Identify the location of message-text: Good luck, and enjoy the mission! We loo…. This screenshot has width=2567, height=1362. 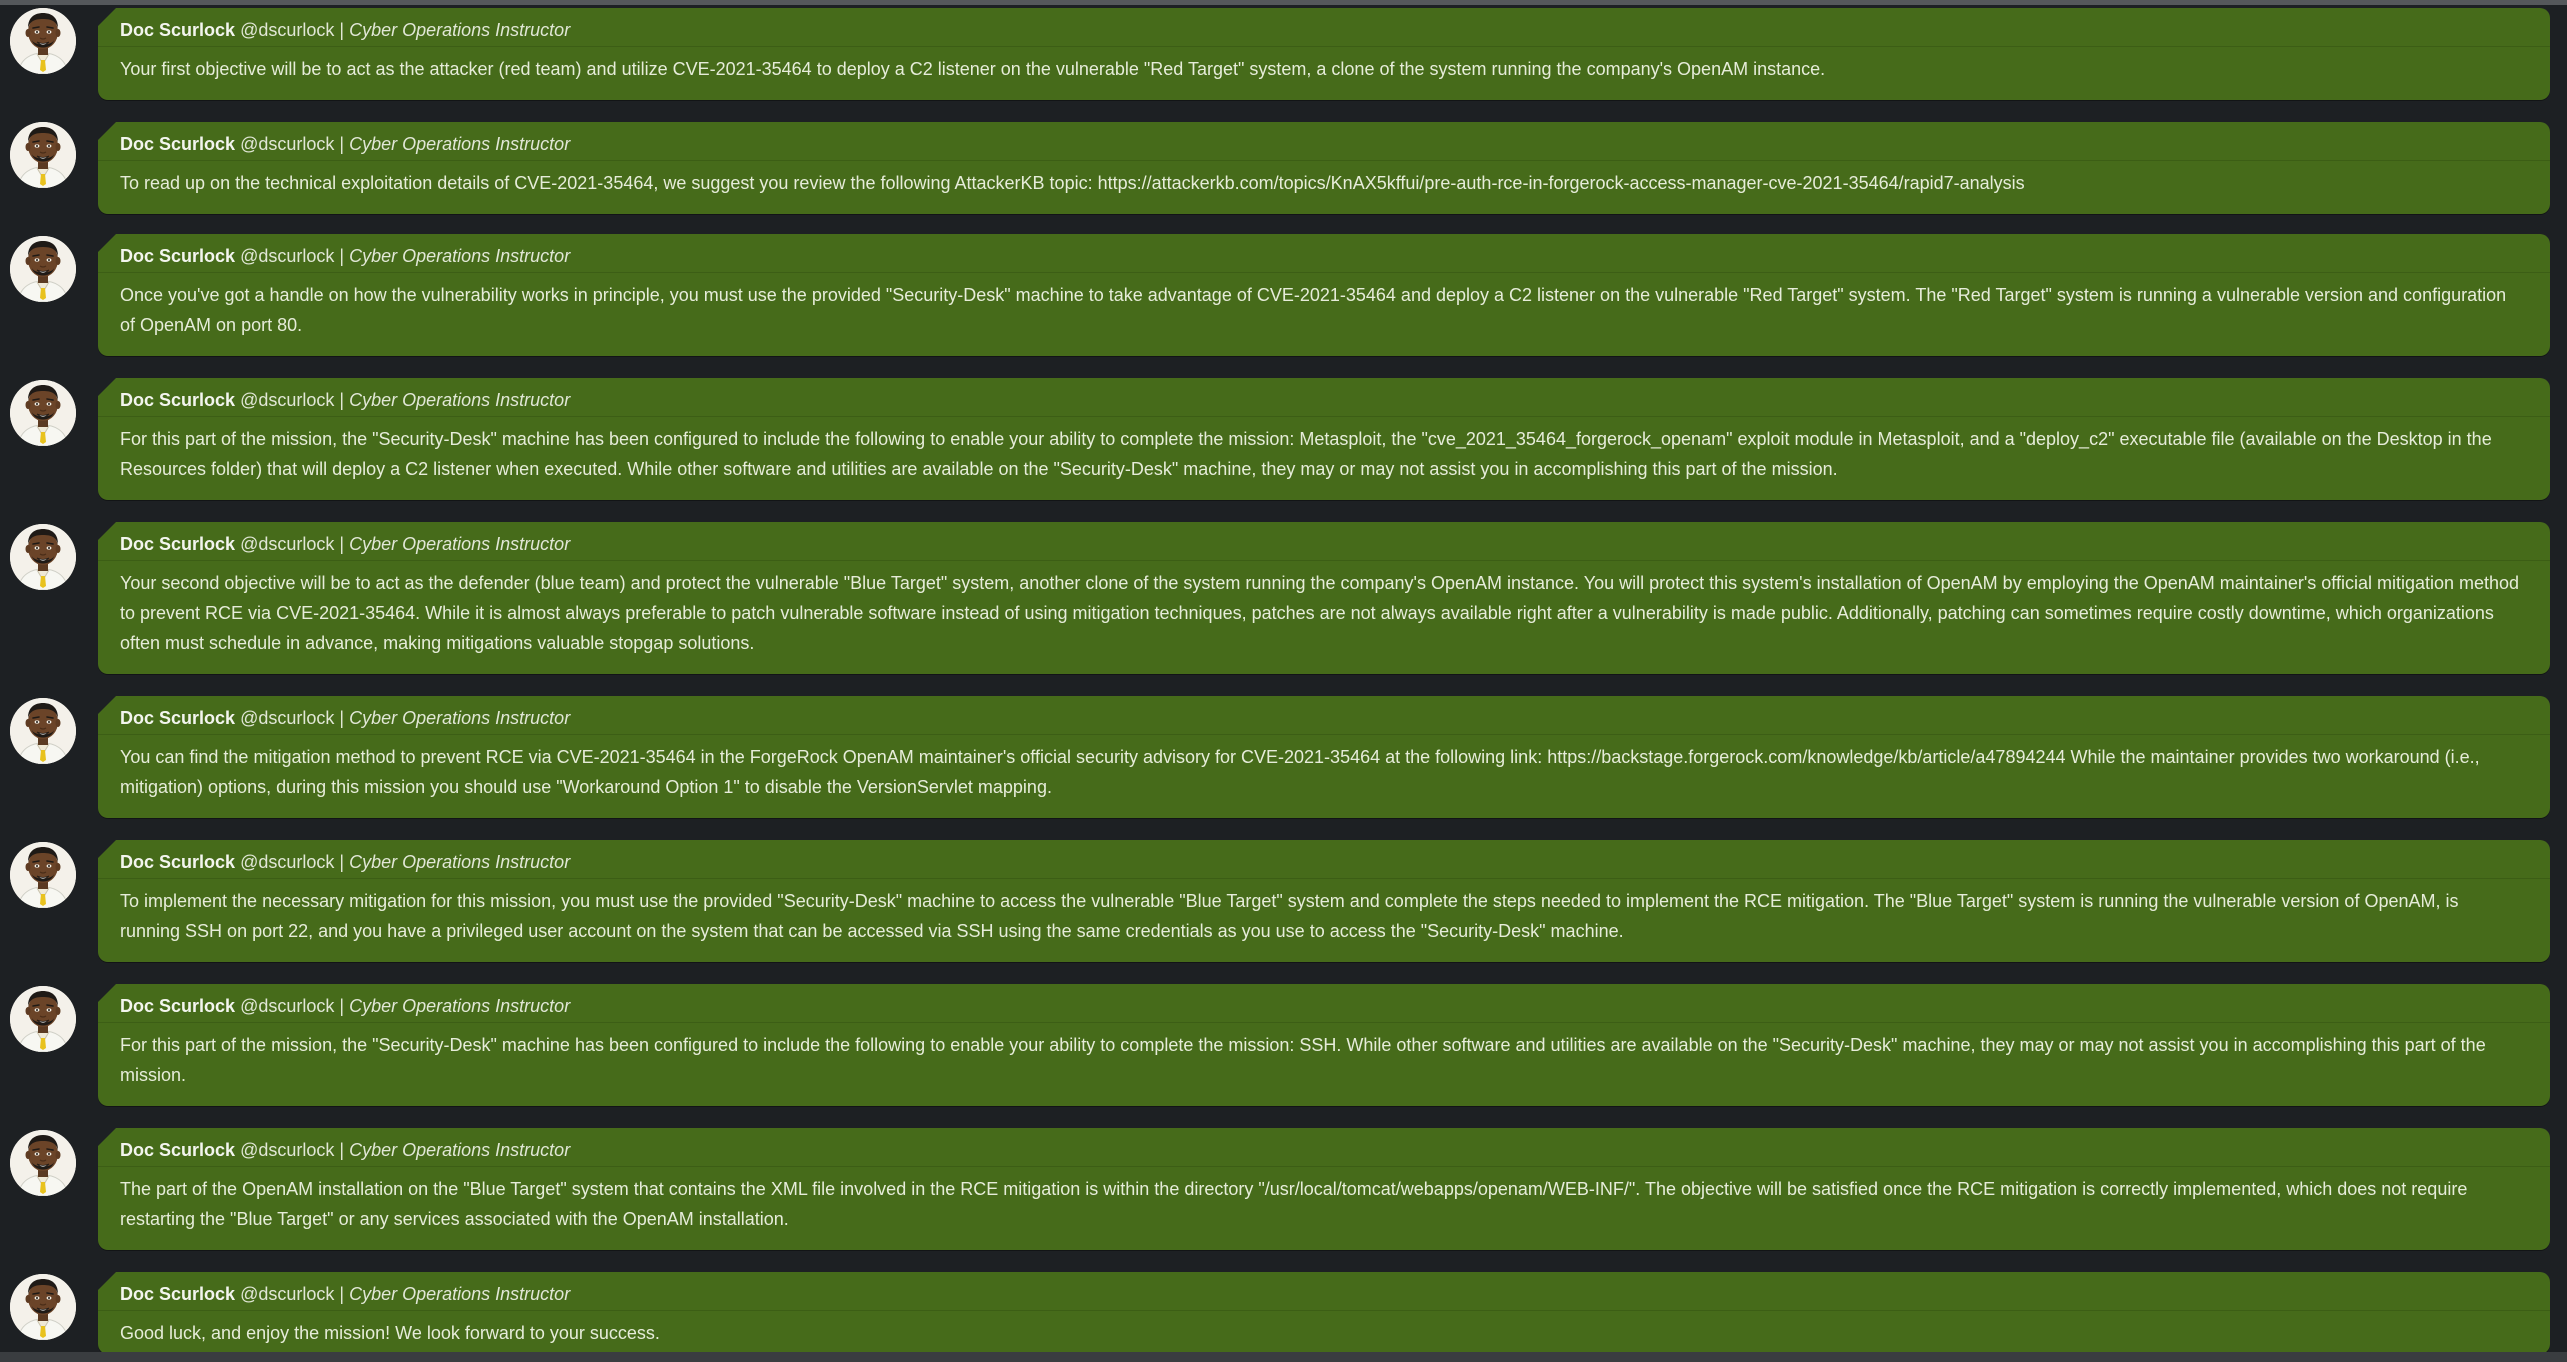
(390, 1333).